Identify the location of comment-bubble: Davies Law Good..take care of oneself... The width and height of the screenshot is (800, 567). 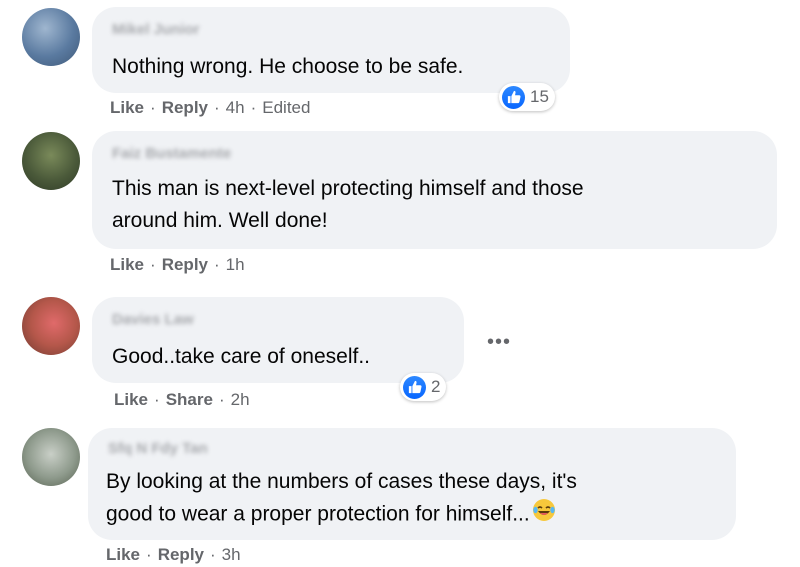
(278, 340).